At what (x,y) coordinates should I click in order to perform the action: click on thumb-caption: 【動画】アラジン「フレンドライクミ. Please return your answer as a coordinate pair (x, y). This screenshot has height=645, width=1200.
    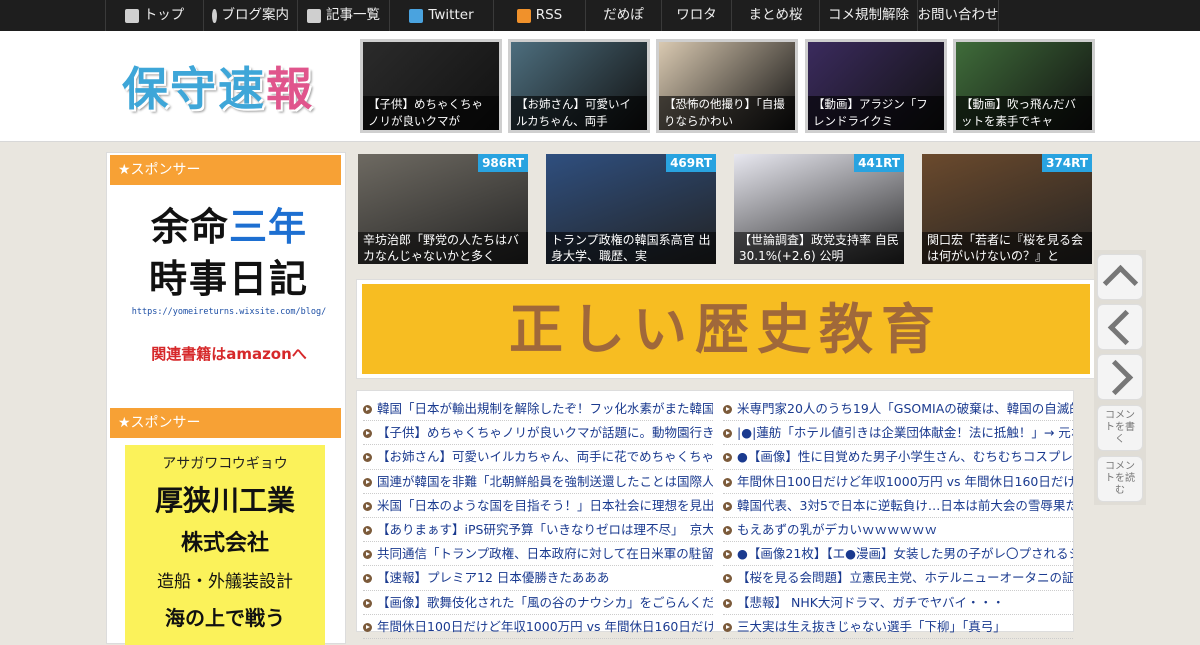
    Looking at the image, I should click on (876, 113).